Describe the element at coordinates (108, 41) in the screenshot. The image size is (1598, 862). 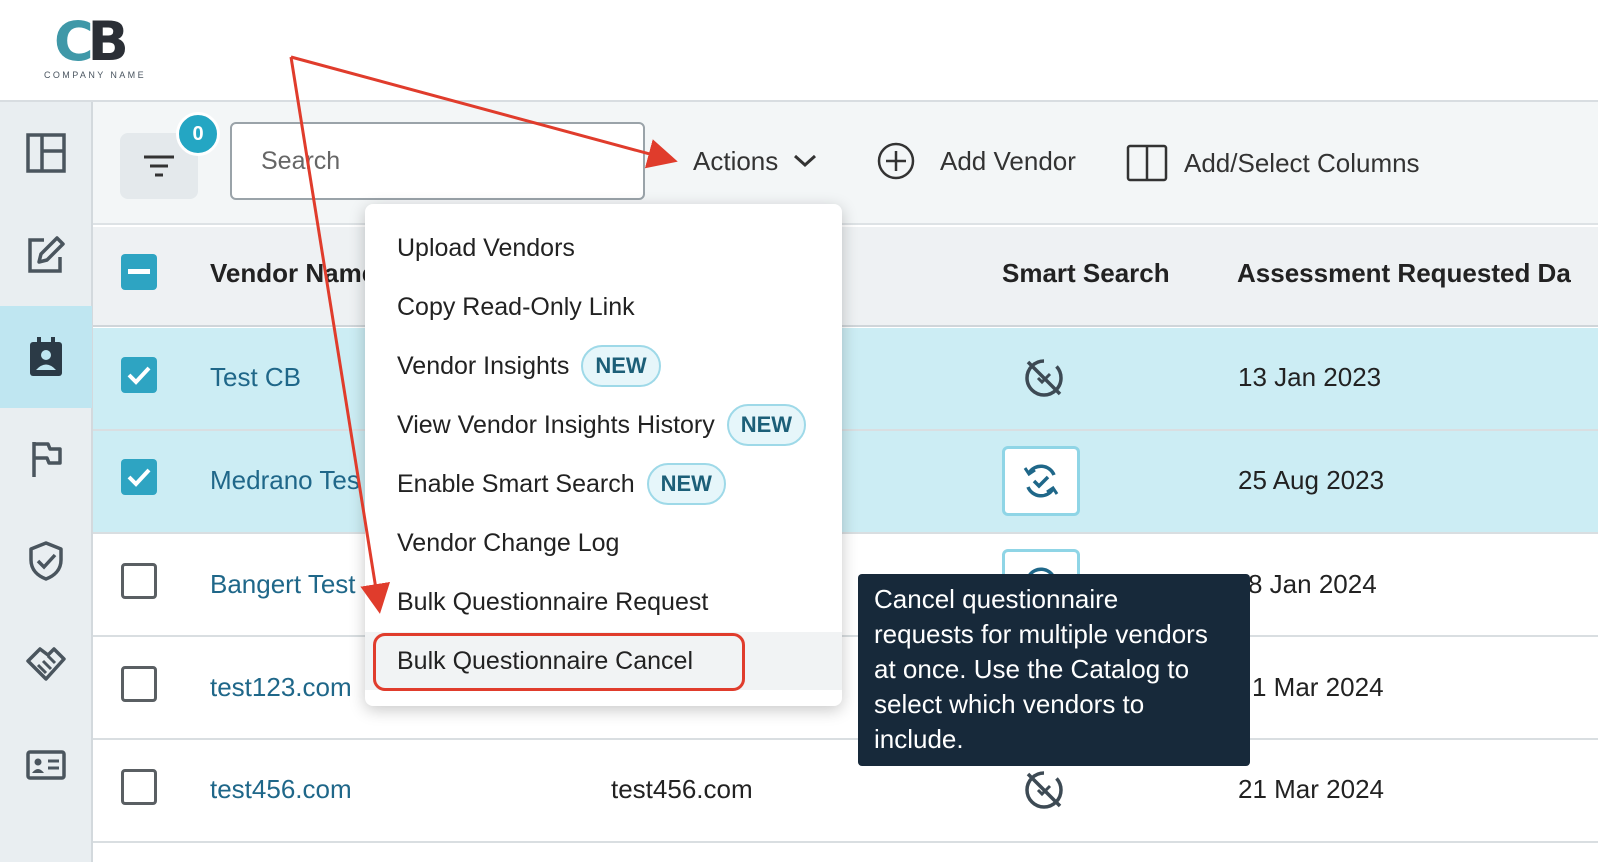
I see `logo-letter-b: B` at that location.